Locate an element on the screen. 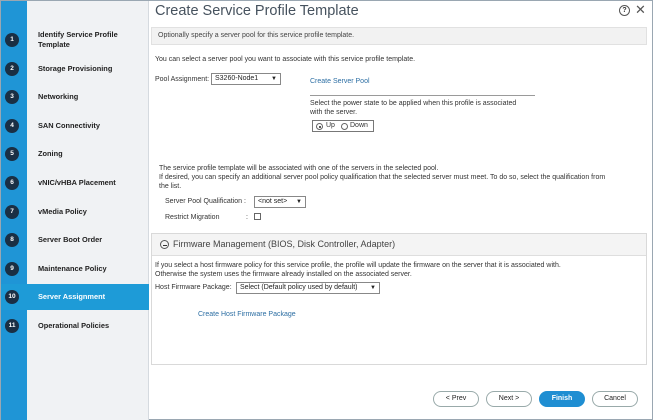 This screenshot has width=653, height=420. server-pool-qualification-label: Server Pool Qualification : is located at coordinates (205, 201).